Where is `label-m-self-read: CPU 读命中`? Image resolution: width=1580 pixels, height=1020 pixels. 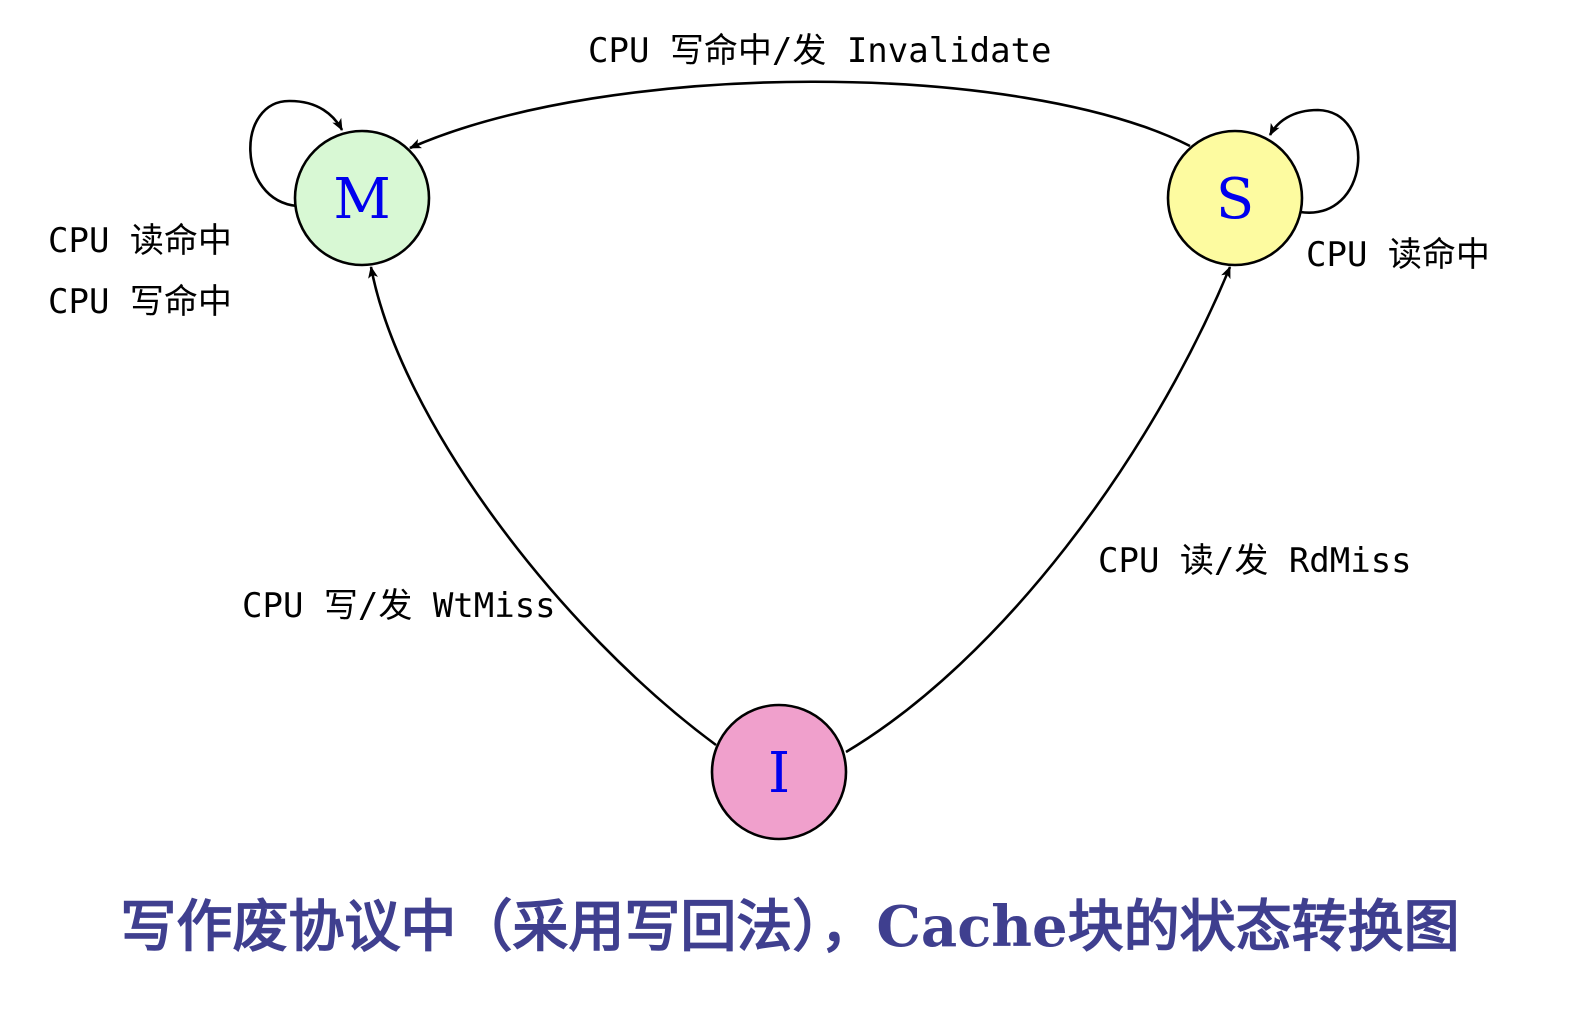 label-m-self-read: CPU 读命中 is located at coordinates (140, 241).